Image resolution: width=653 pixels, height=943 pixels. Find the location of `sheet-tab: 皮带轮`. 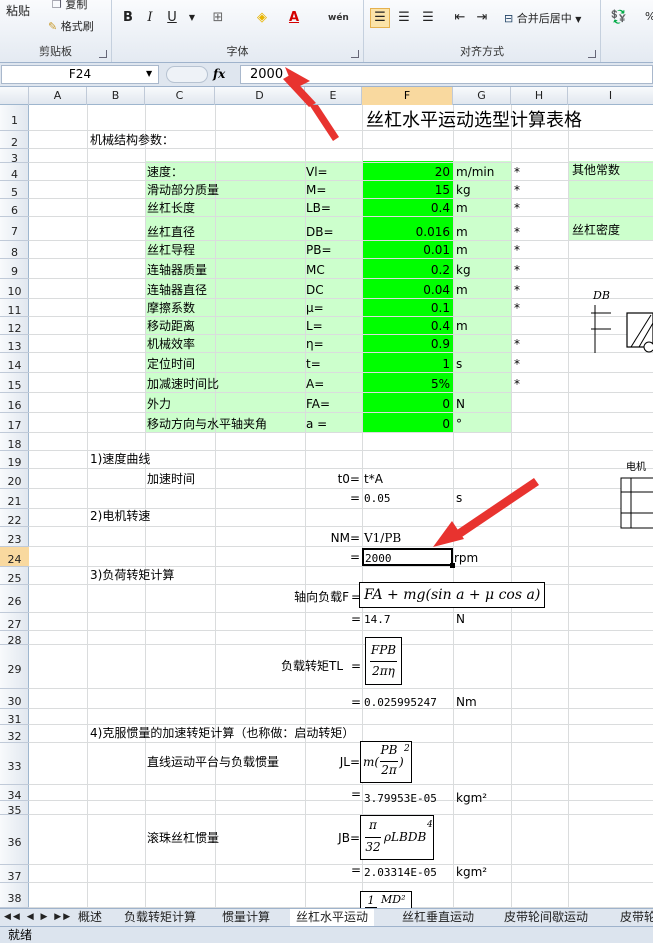

sheet-tab: 皮带轮 is located at coordinates (633, 917).